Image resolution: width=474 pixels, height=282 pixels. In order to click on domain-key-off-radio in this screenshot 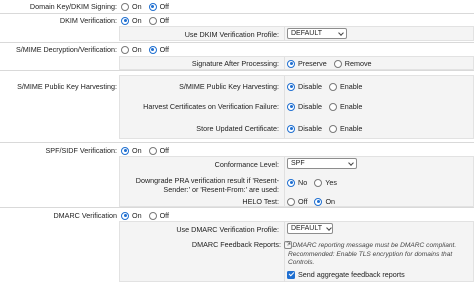, I will do `click(152, 6)`.